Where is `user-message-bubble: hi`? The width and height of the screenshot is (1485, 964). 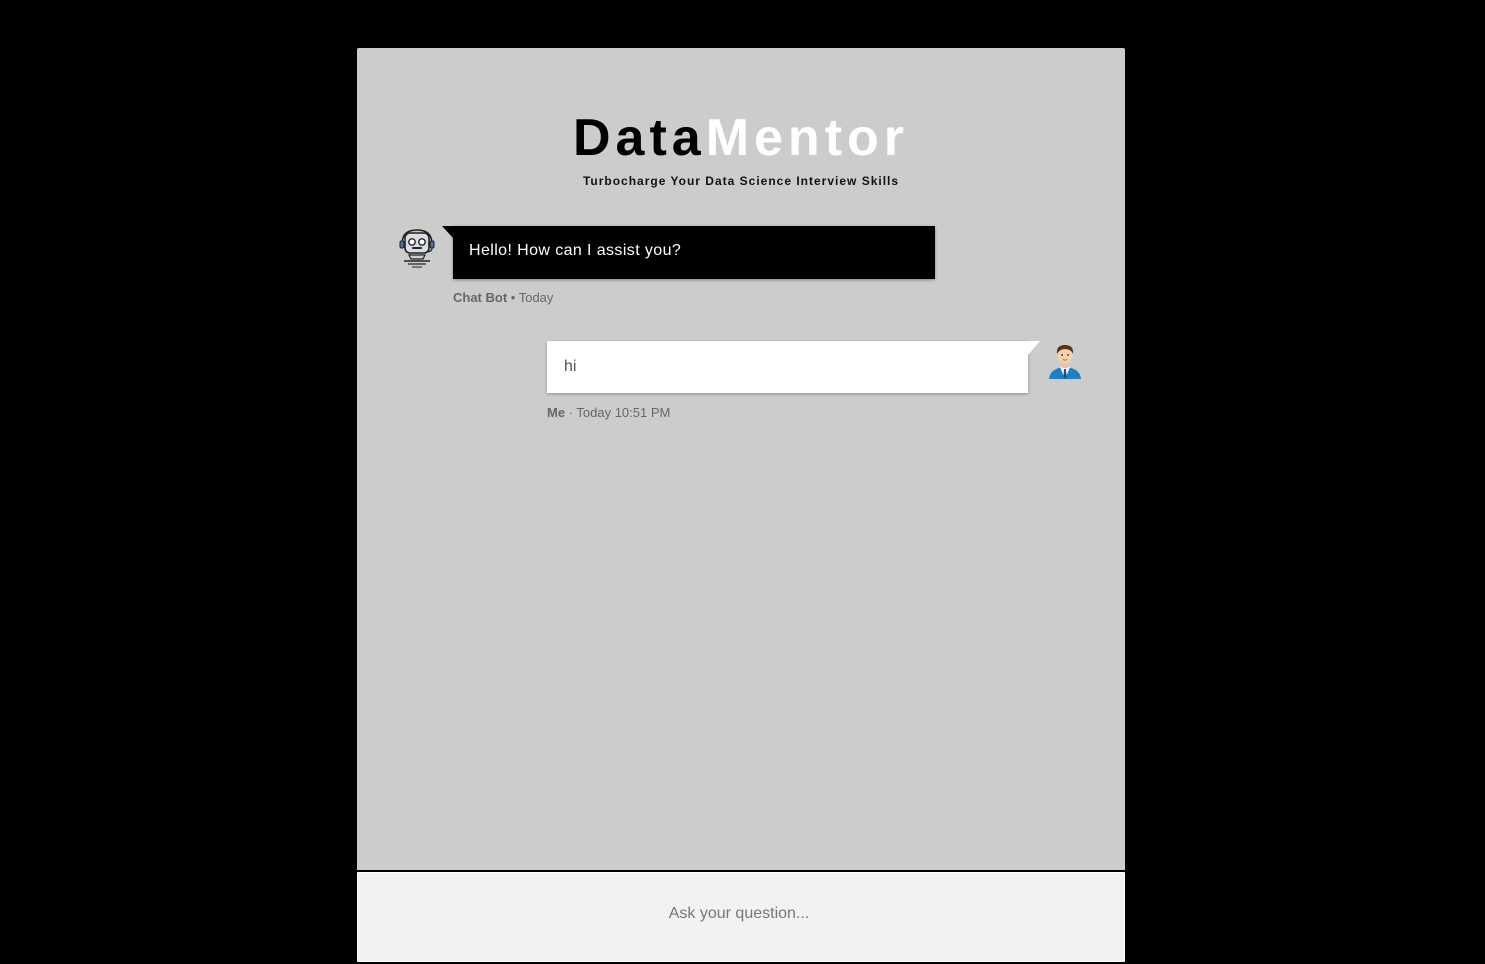
user-message-bubble: hi is located at coordinates (793, 367).